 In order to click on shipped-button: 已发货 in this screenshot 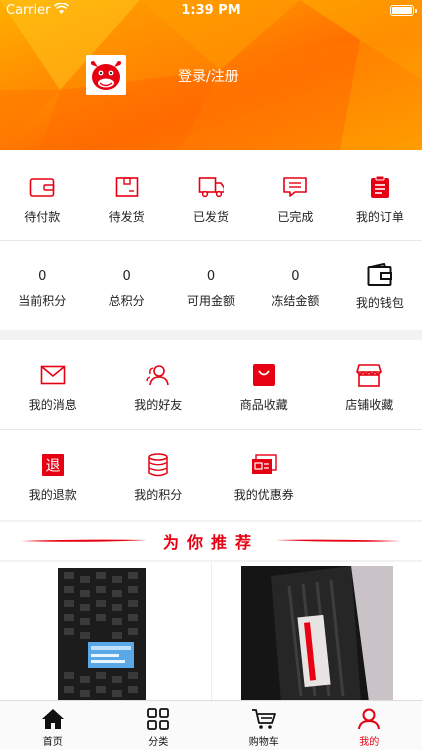, I will do `click(211, 199)`.